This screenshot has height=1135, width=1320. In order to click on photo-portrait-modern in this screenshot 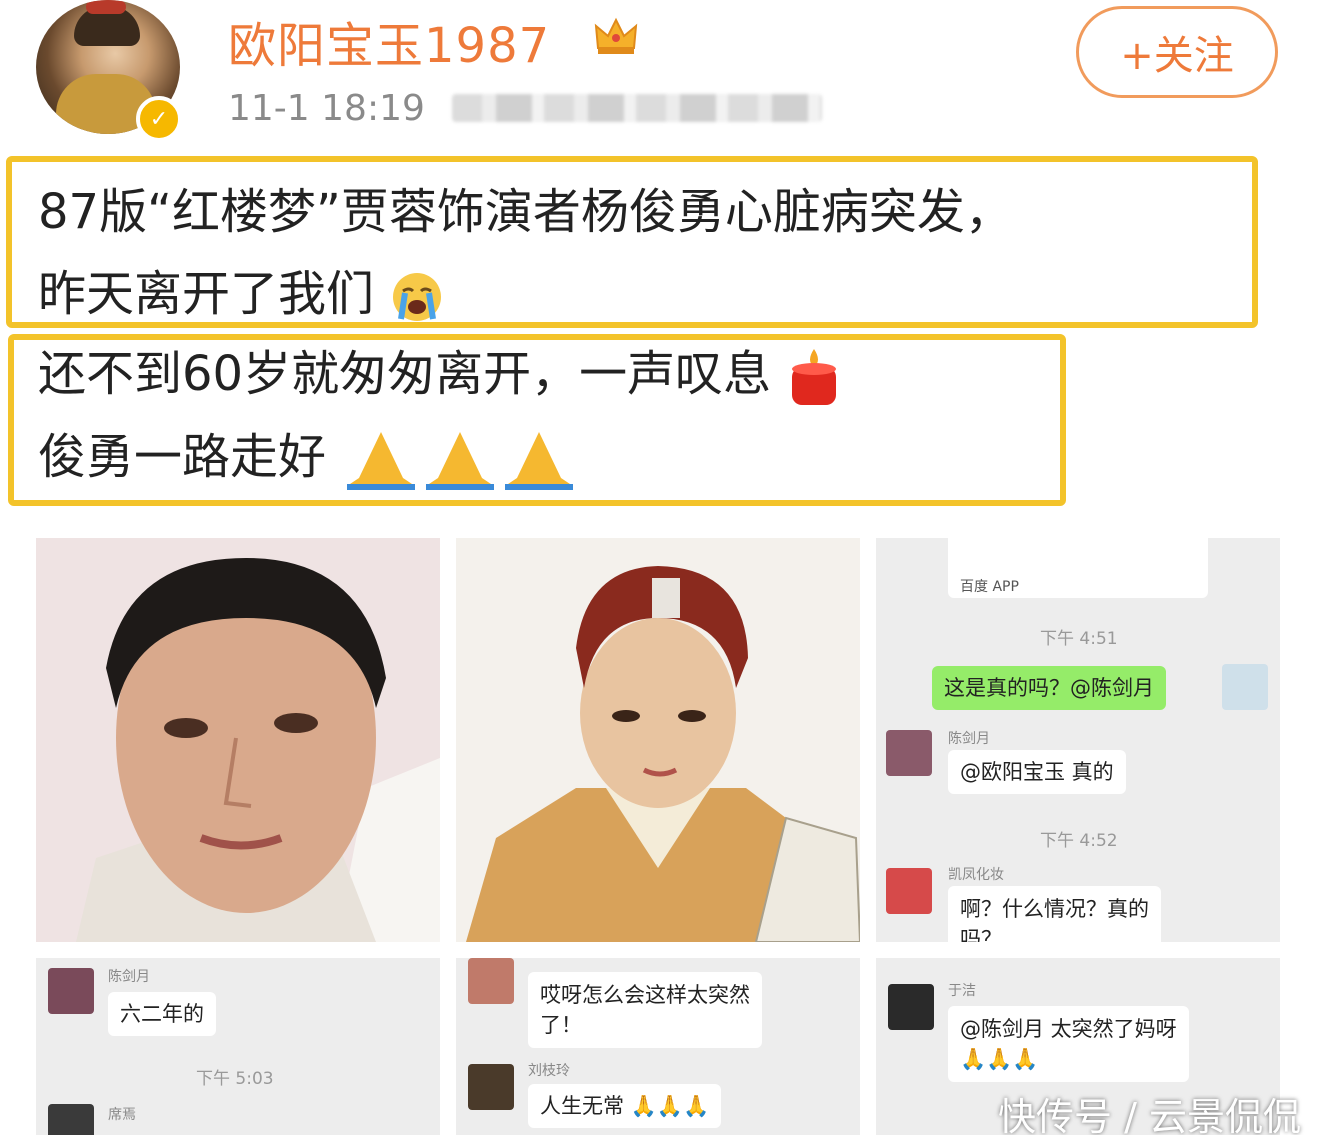, I will do `click(238, 740)`.